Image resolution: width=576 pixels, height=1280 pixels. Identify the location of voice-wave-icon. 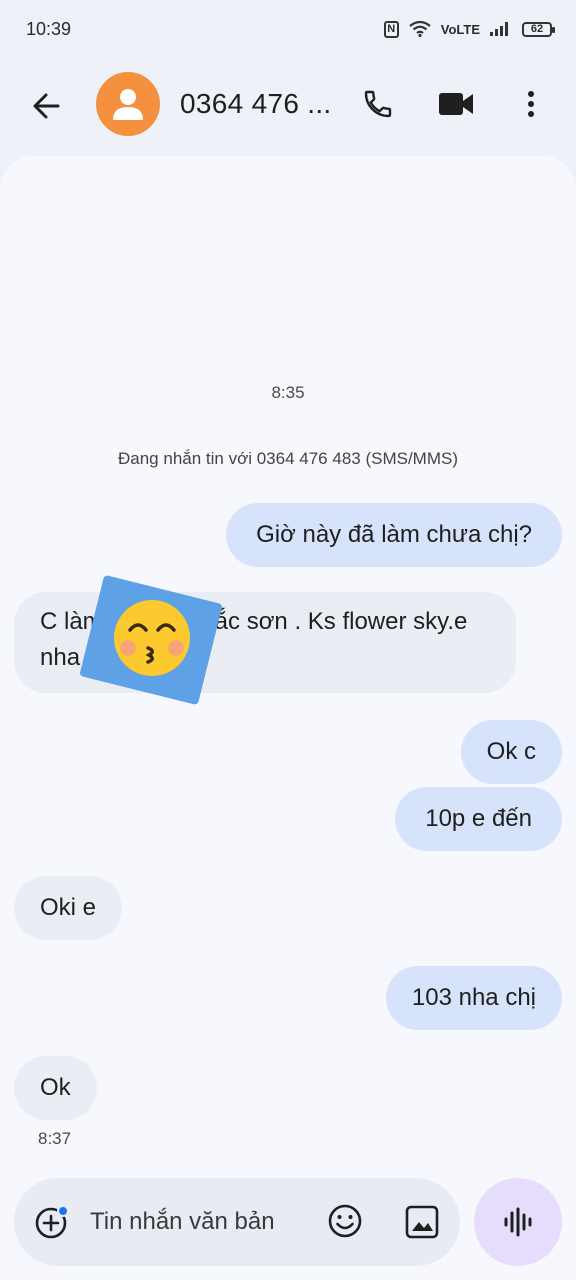
(518, 1222).